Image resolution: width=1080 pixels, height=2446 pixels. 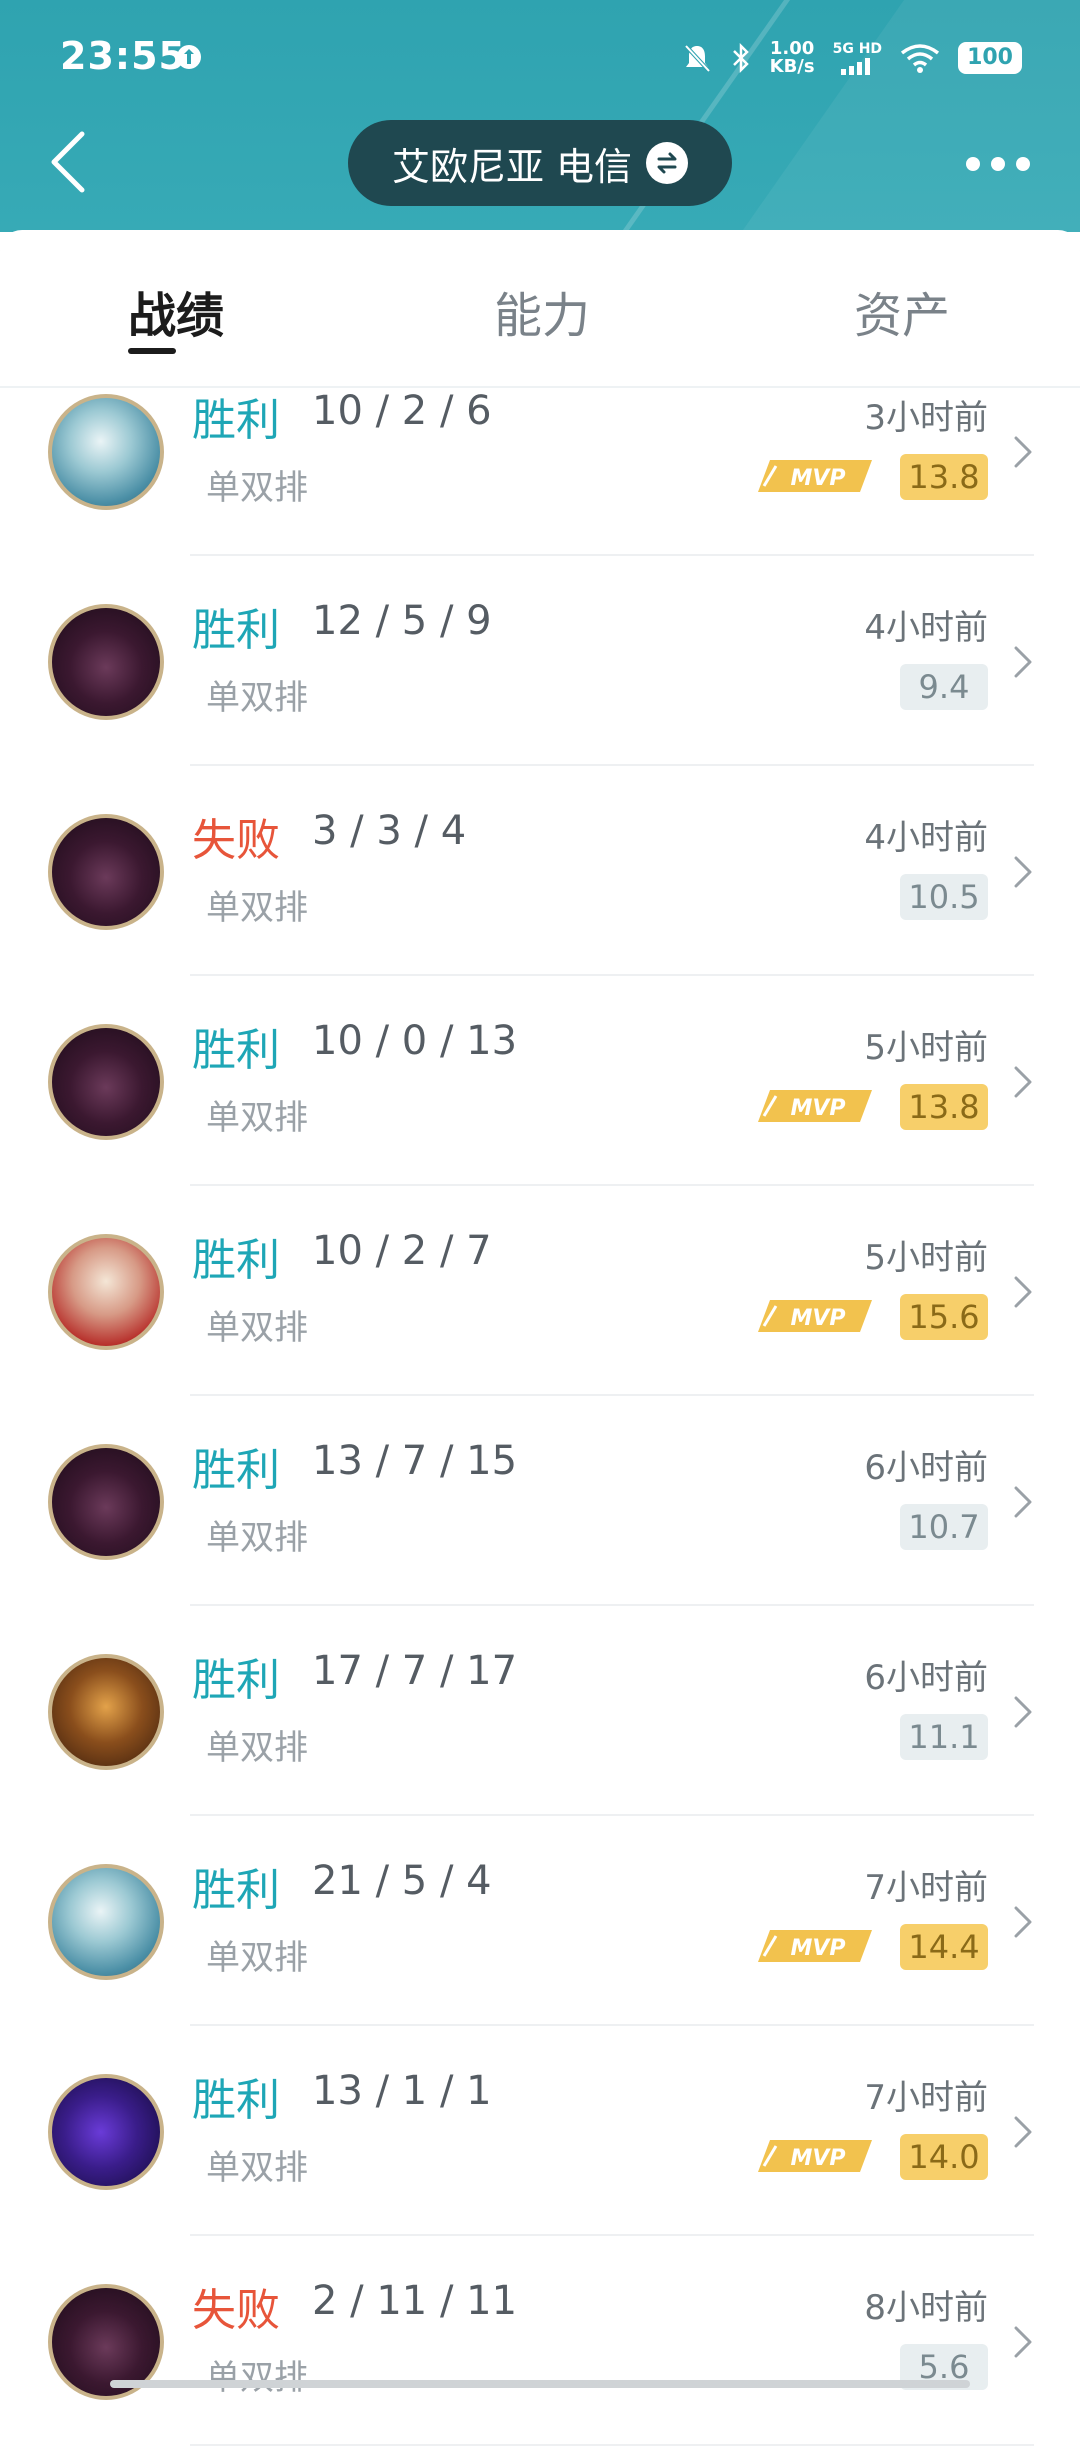 What do you see at coordinates (944, 897) in the screenshot?
I see `match-score: 10.5` at bounding box center [944, 897].